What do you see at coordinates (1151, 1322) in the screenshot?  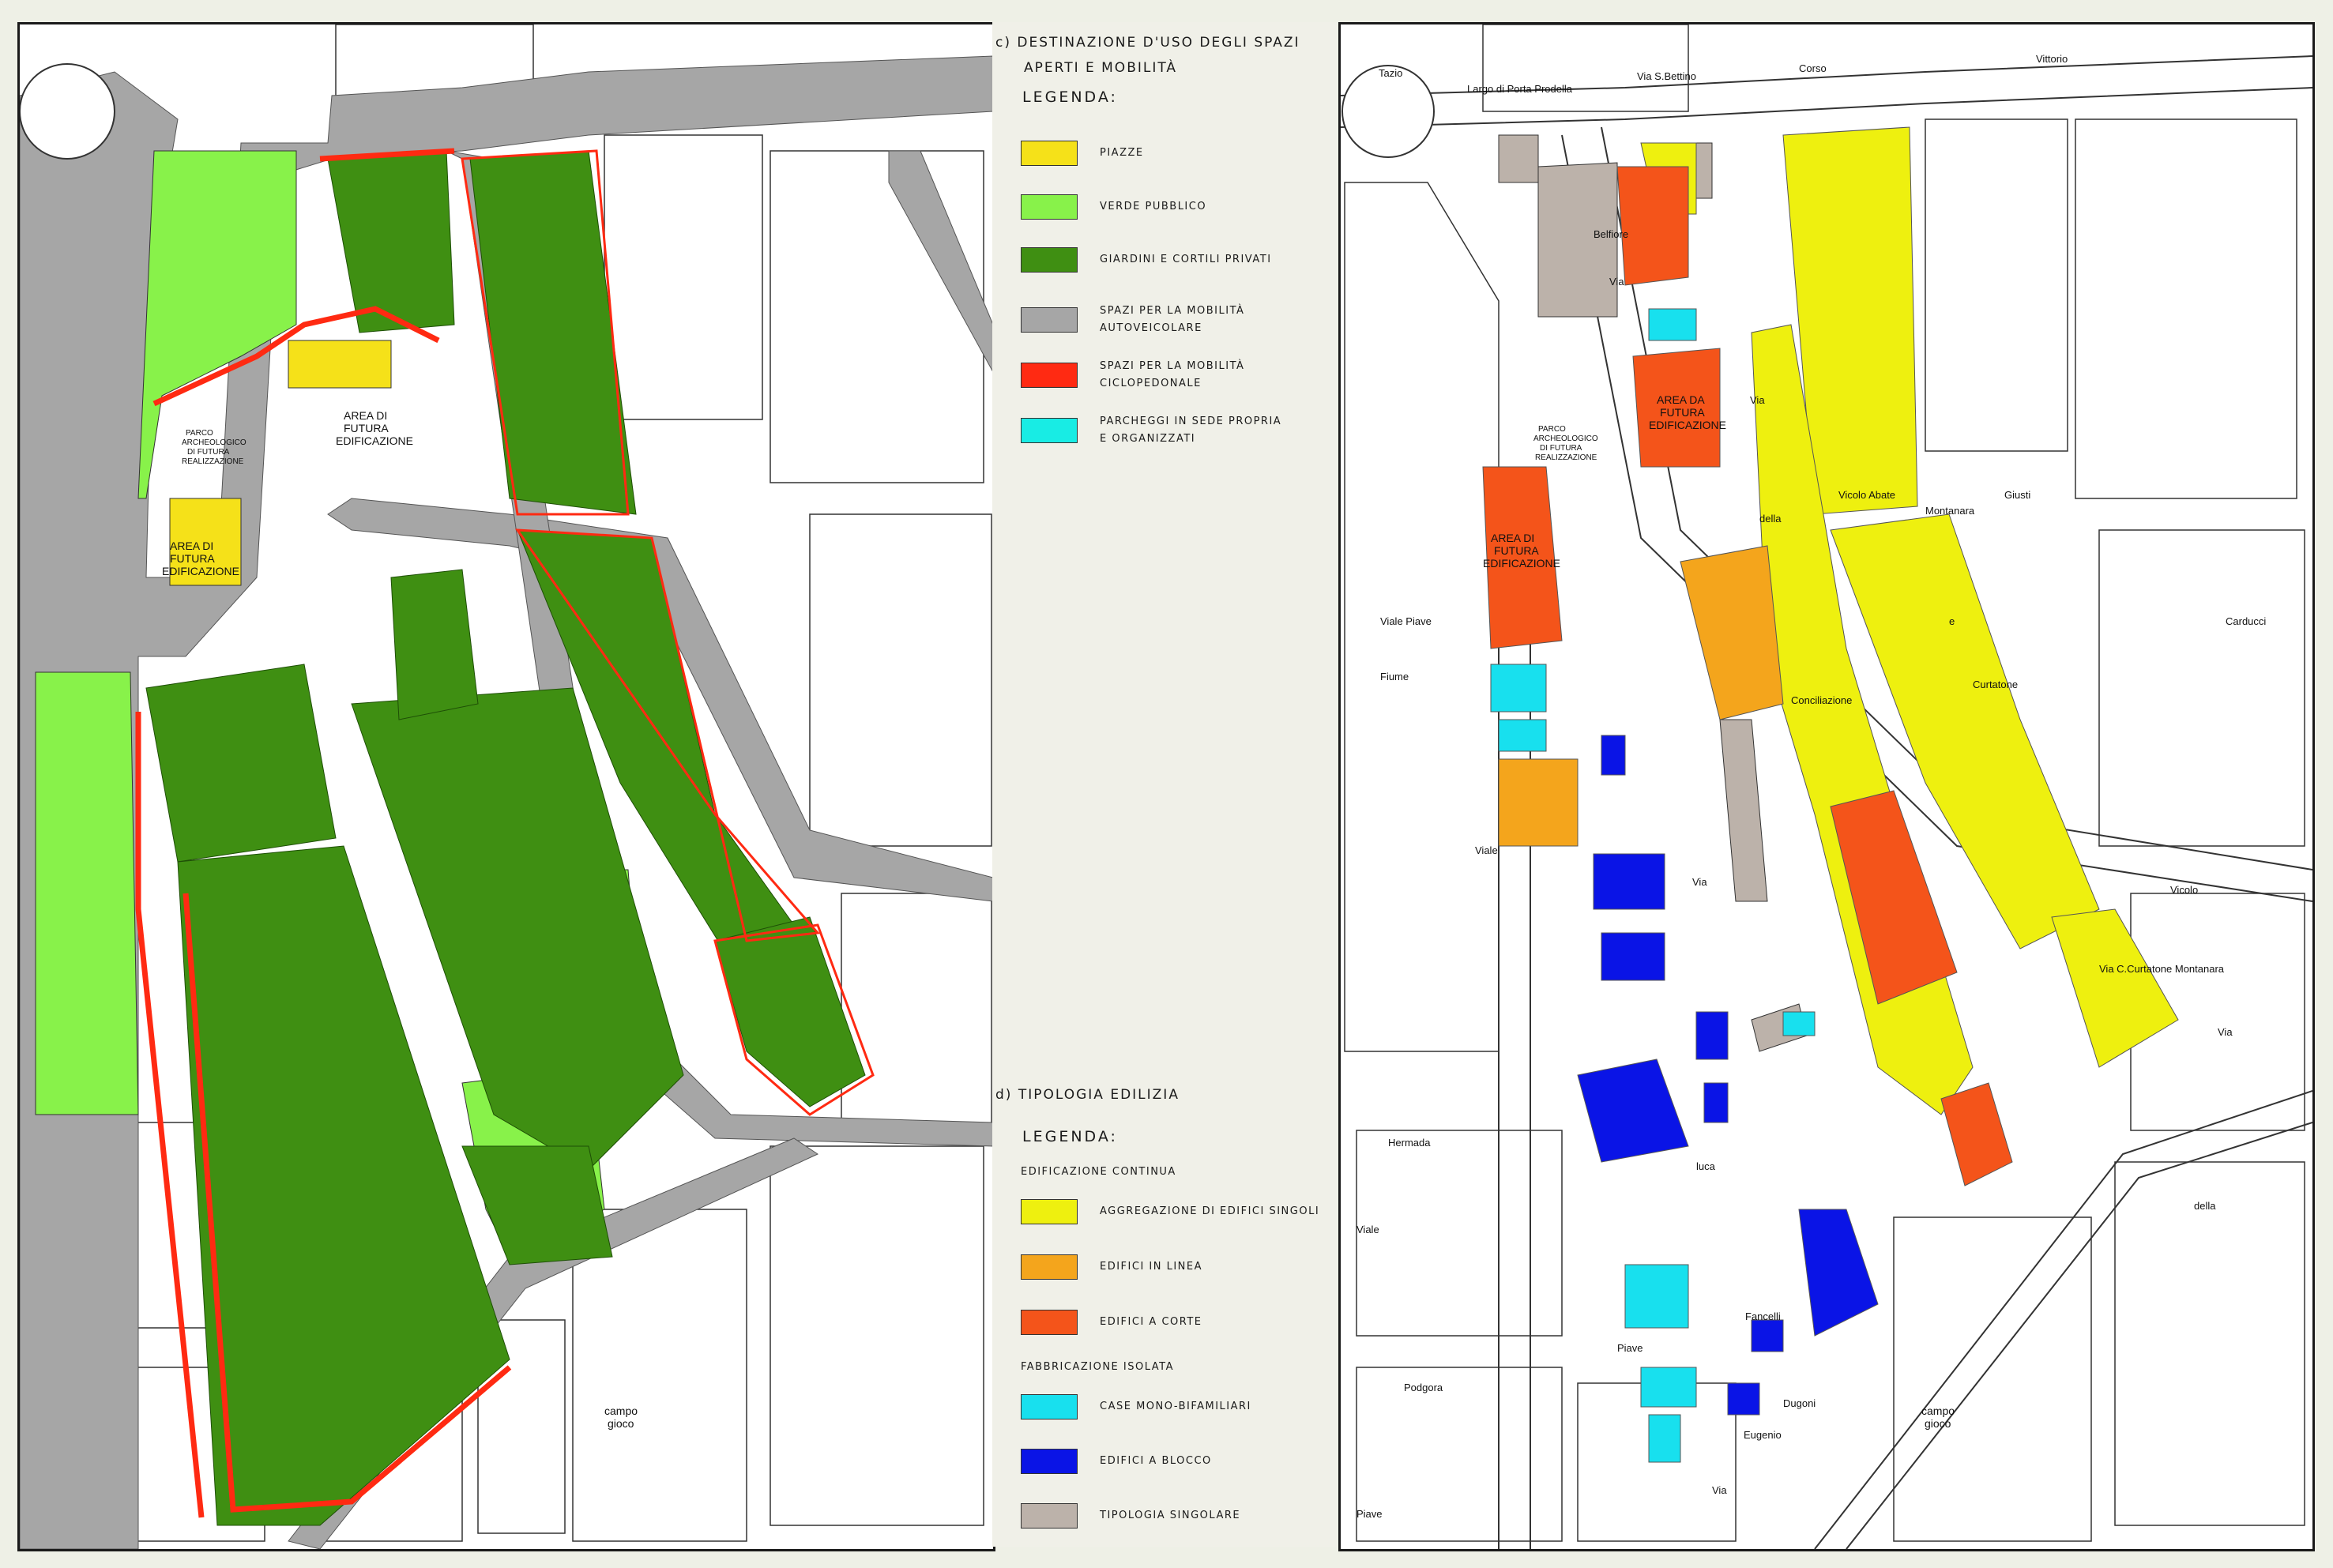 I see `legend-label-a-corte: EDIFICI A CORTE` at bounding box center [1151, 1322].